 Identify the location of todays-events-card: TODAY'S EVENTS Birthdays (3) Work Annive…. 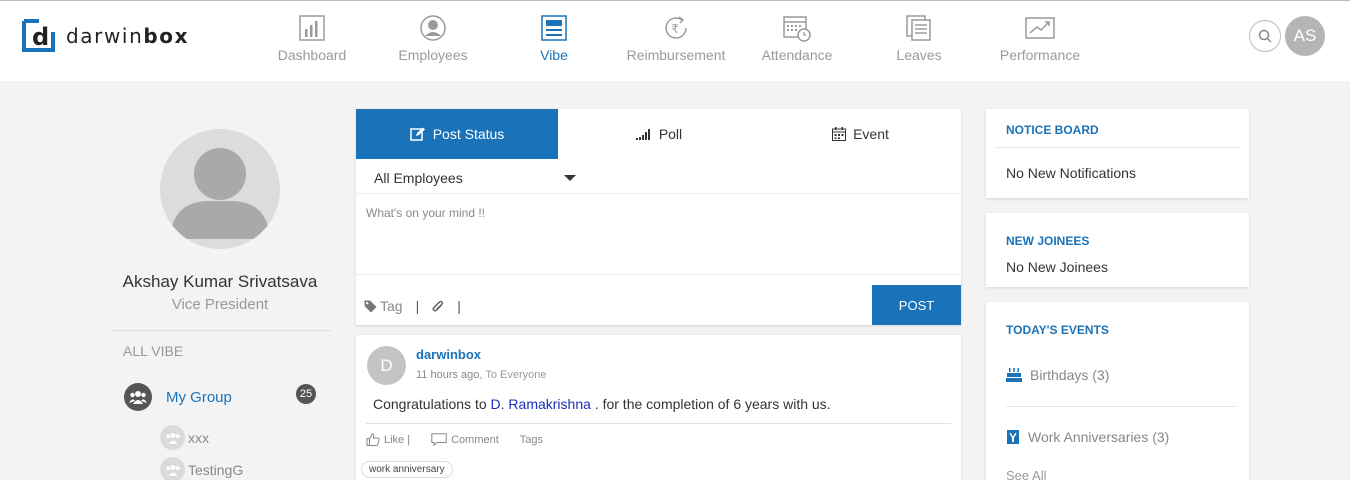
(1117, 391).